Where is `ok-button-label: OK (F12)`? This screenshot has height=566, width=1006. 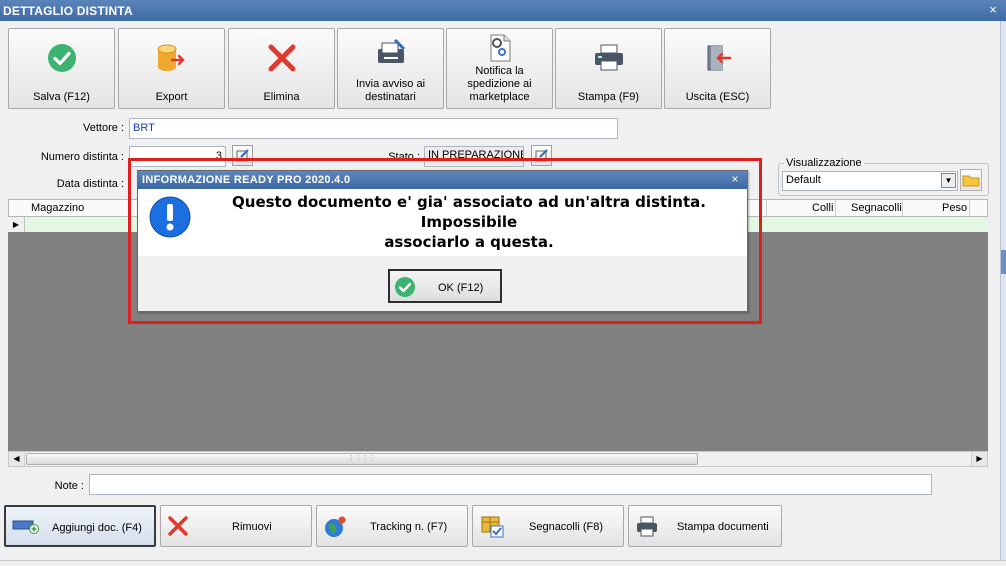
ok-button-label: OK (F12) is located at coordinates (461, 288).